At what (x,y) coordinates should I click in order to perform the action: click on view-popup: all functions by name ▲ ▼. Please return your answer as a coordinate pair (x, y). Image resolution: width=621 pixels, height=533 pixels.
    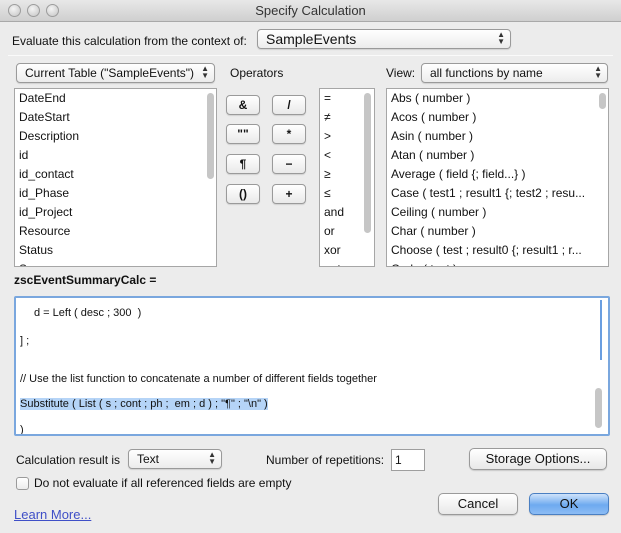
    Looking at the image, I should click on (514, 73).